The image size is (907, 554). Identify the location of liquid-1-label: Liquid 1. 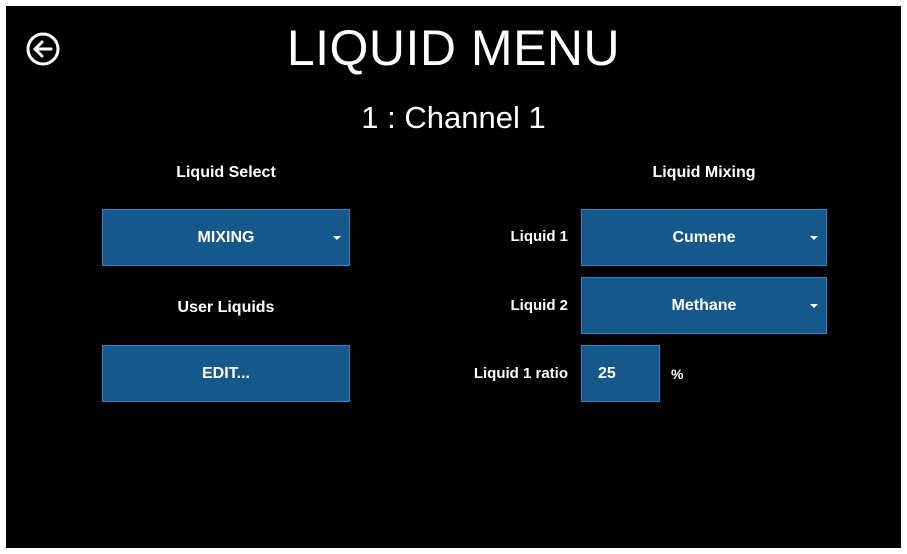
(539, 236).